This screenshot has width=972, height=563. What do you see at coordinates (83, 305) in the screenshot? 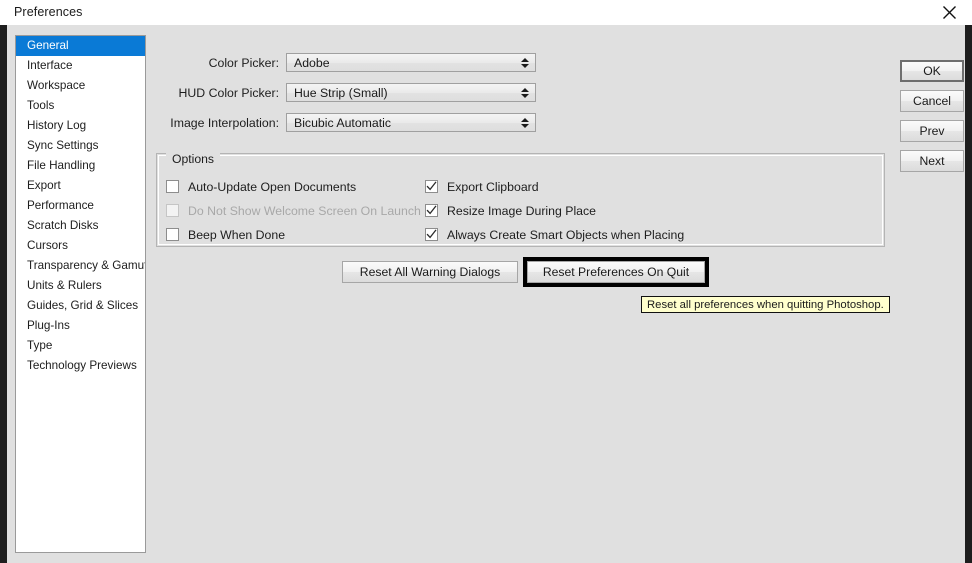
I see `sidebar-item-label: Guides, Grid & Slices` at bounding box center [83, 305].